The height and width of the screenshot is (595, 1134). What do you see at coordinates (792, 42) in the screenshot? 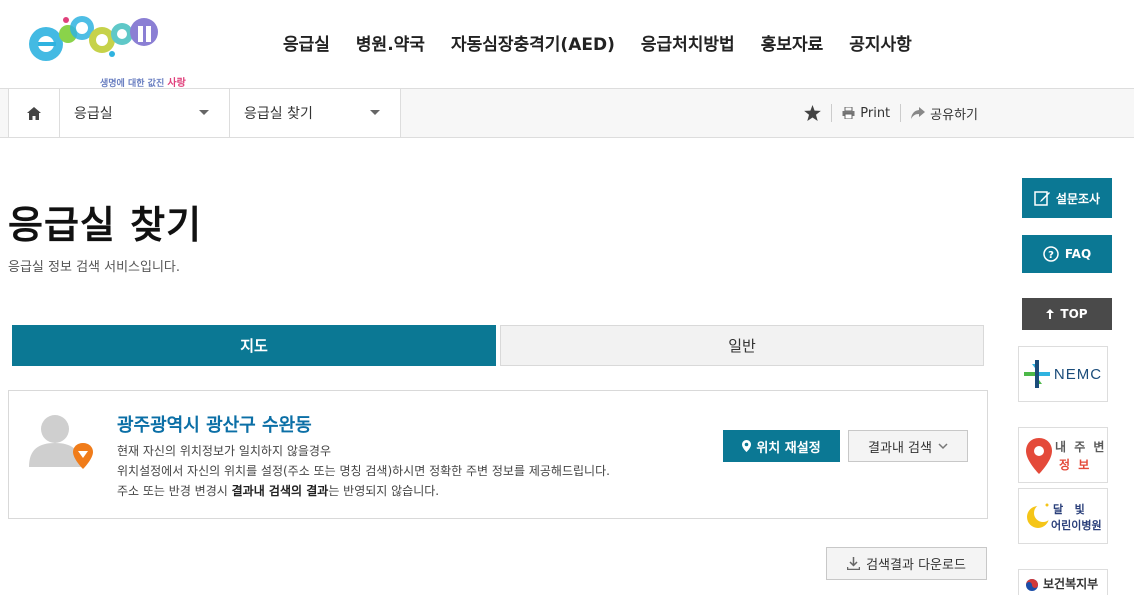
I see `nav-item-promotion: 홍보자료` at bounding box center [792, 42].